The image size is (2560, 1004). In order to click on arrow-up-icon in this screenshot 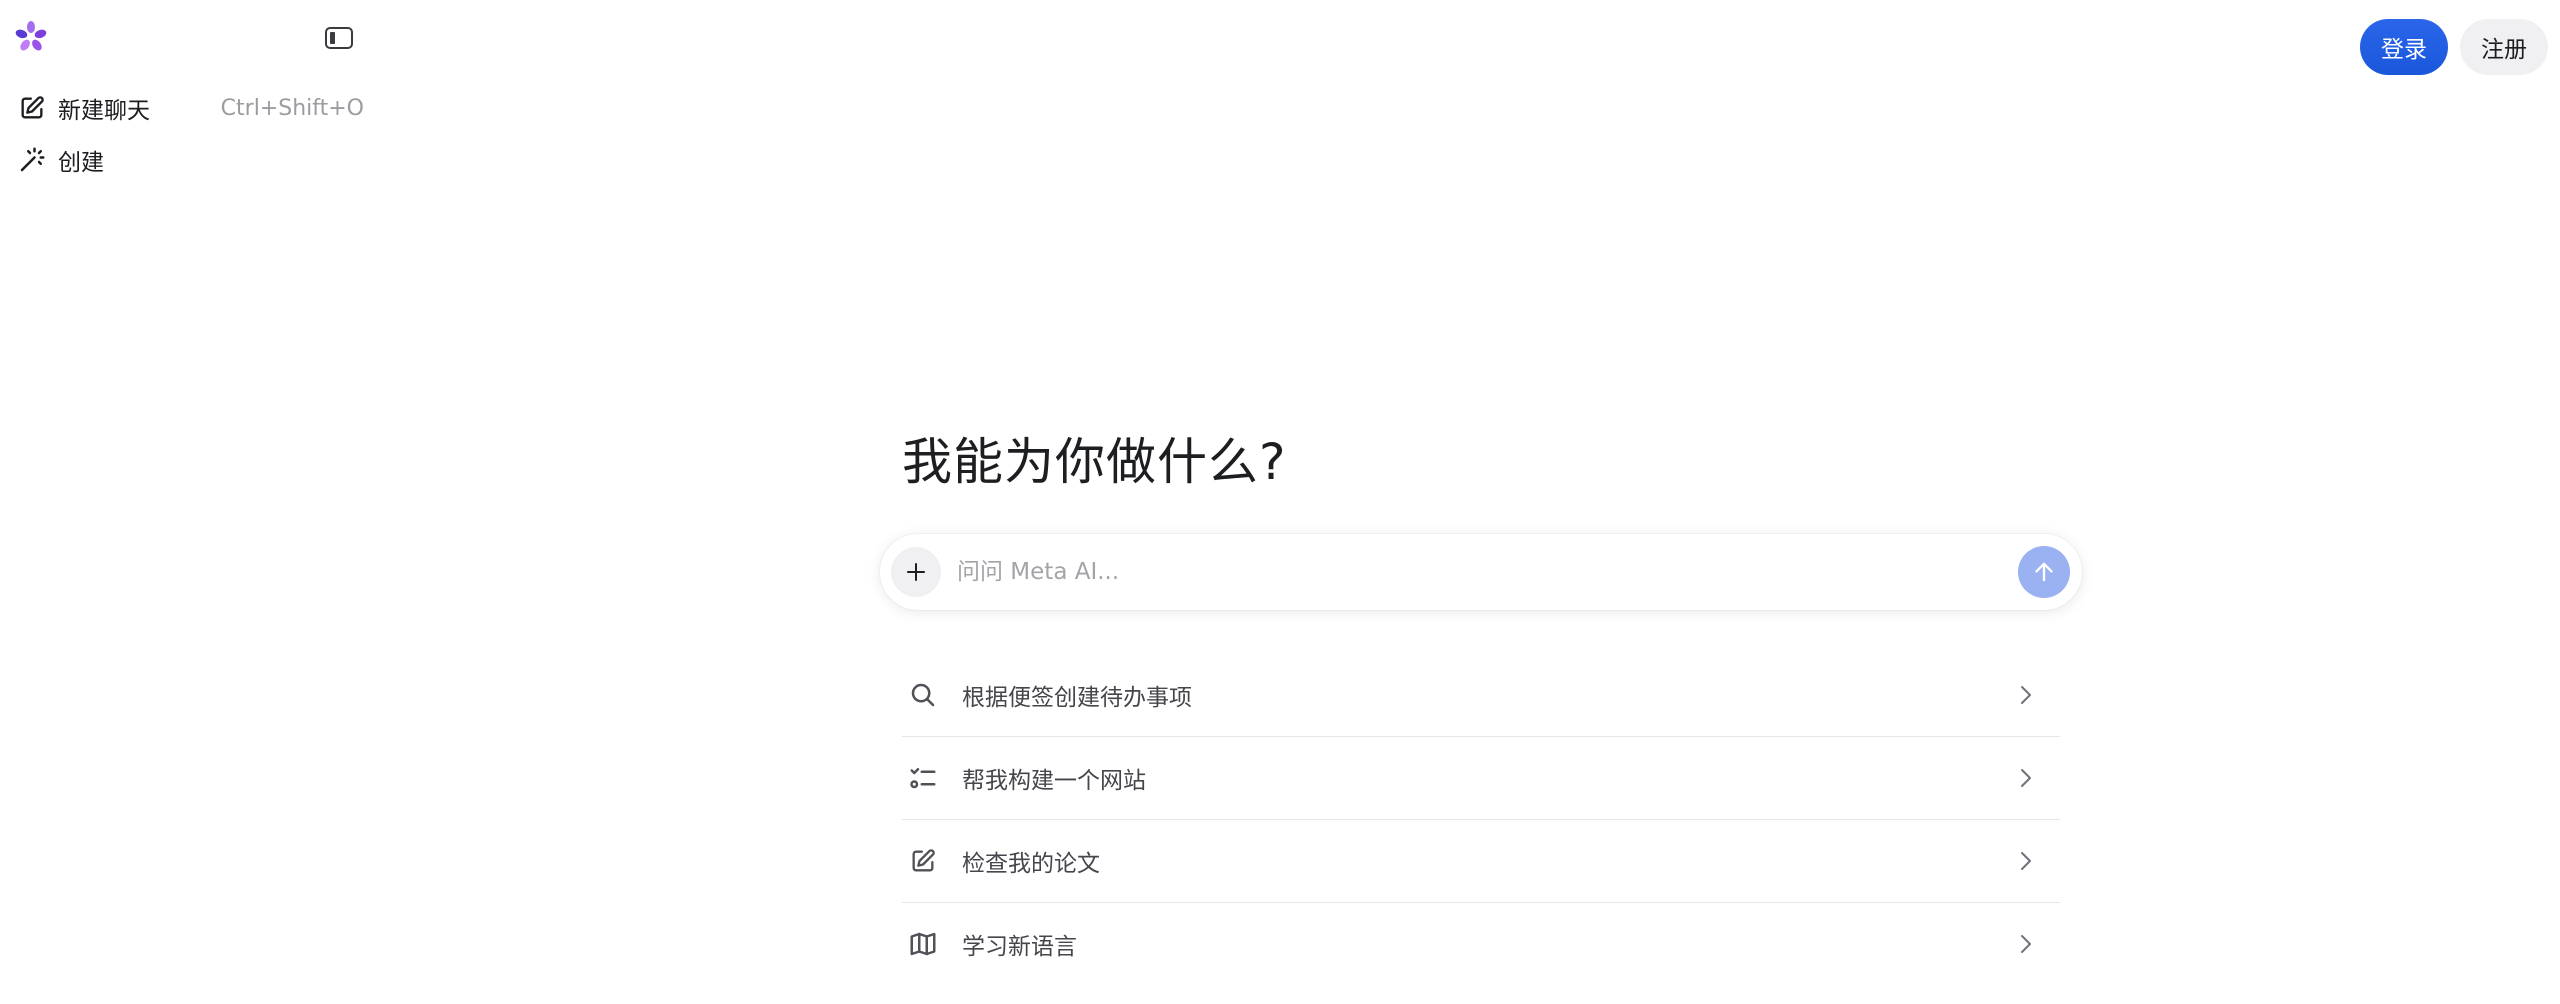, I will do `click(2044, 572)`.